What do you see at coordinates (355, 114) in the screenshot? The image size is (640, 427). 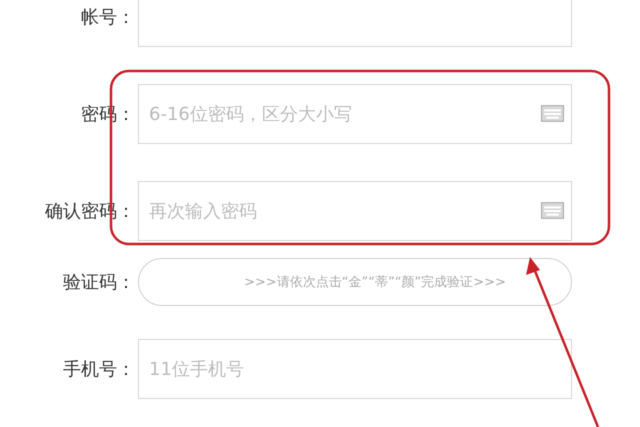 I see `input-field: 6-16位密码，区分大小写` at bounding box center [355, 114].